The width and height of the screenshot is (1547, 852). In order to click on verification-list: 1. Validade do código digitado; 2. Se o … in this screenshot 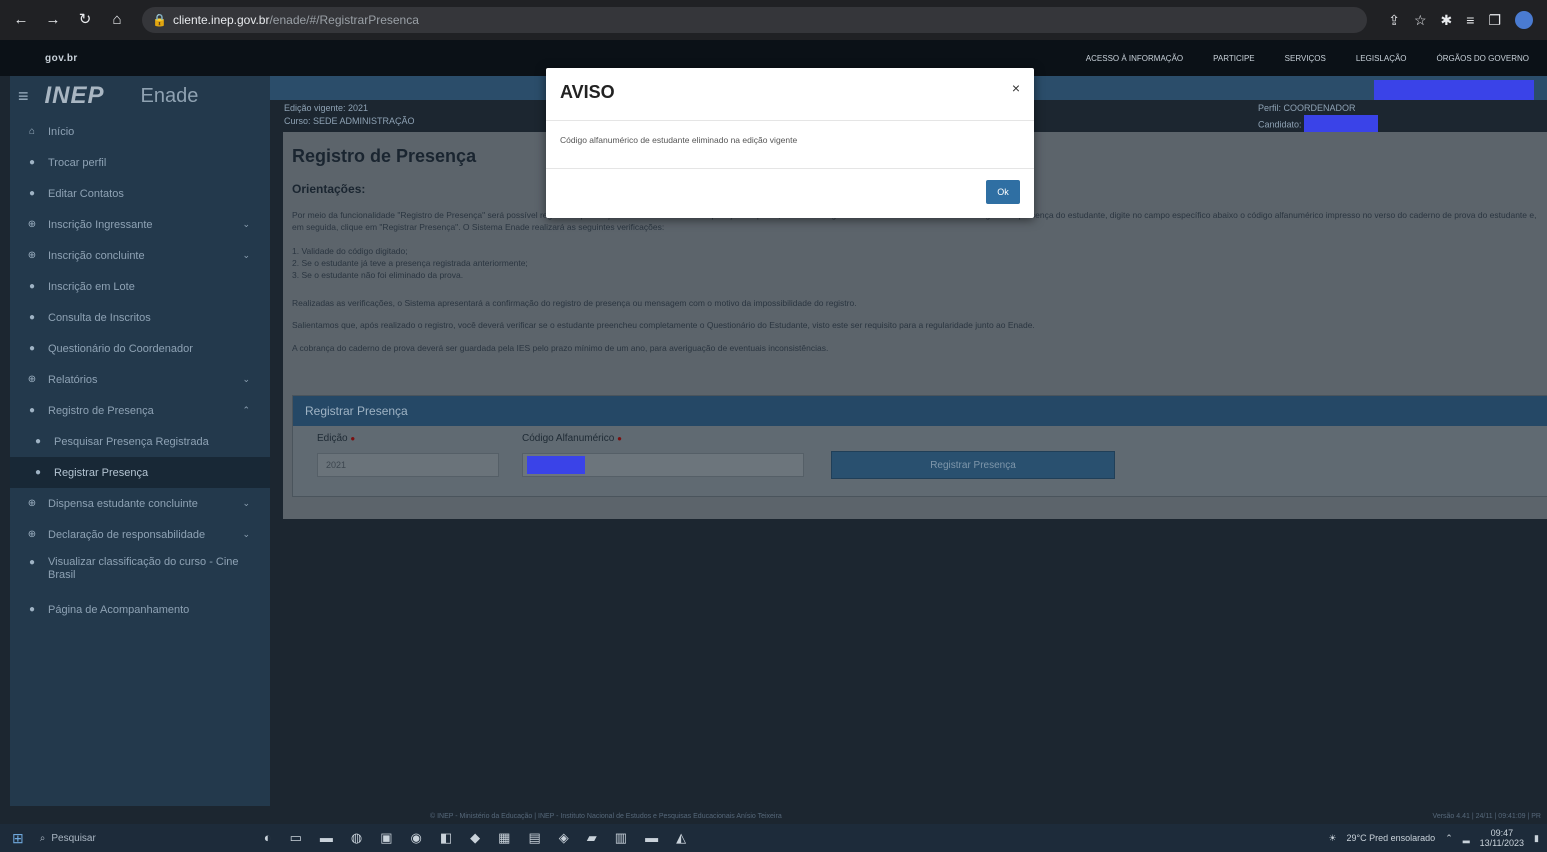, I will do `click(917, 263)`.